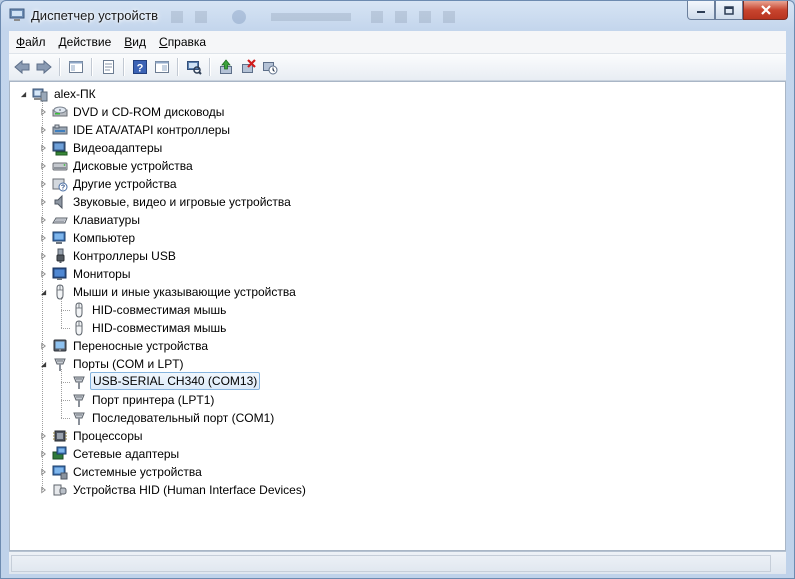 This screenshot has width=795, height=579. Describe the element at coordinates (397, 67) in the screenshot. I see `toolbar: ?` at that location.